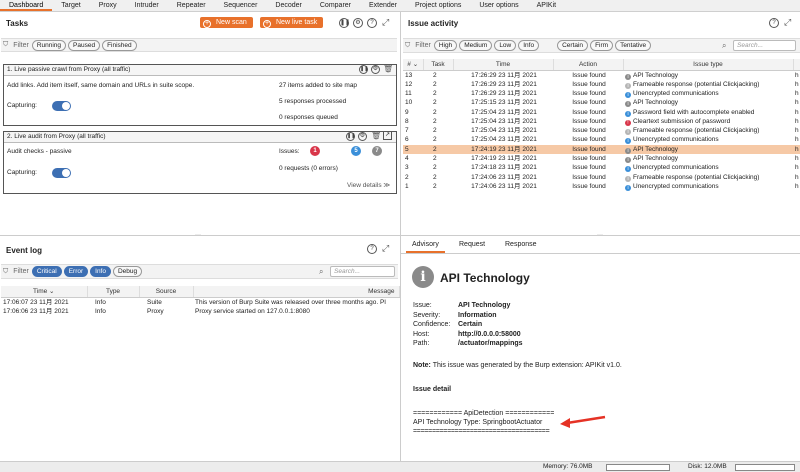 Image resolution: width=800 pixels, height=472 pixels. Describe the element at coordinates (335, 5) in the screenshot. I see `menu-tab-comparer: Comparer` at that location.